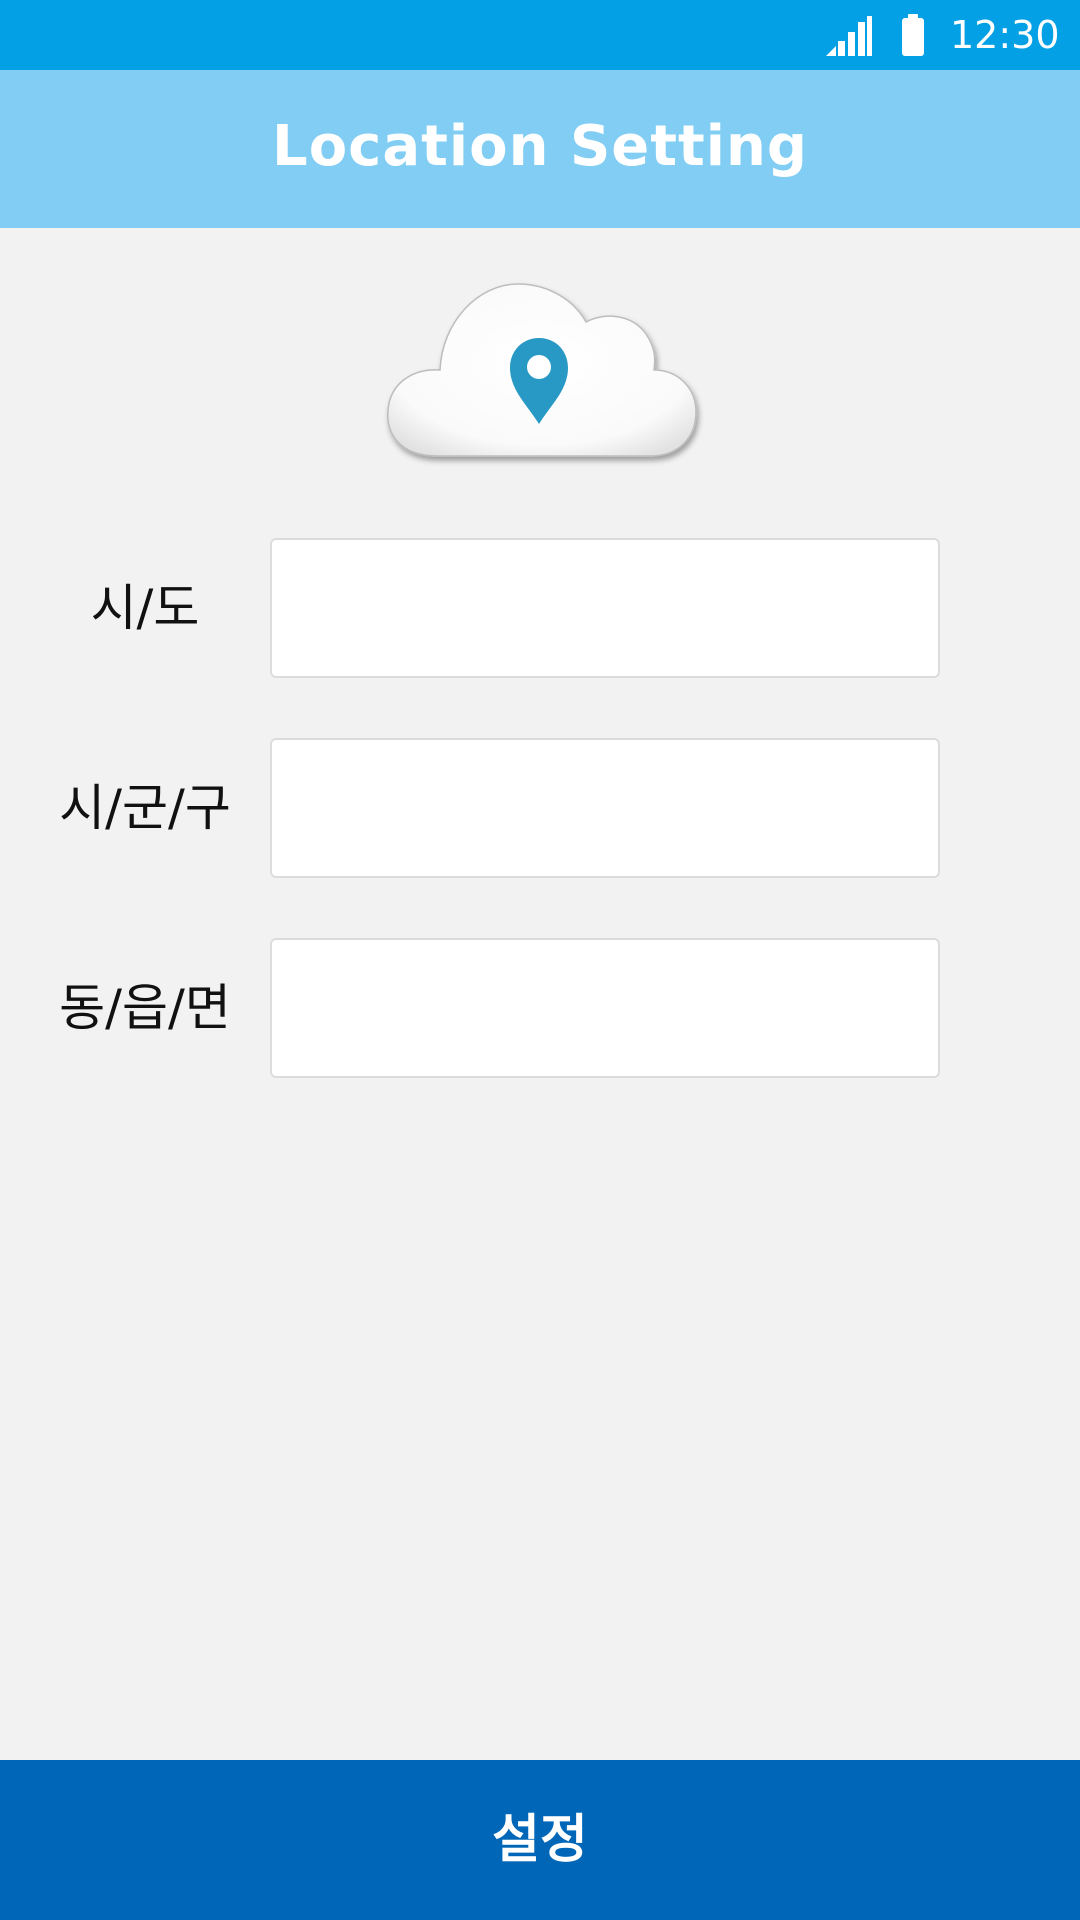  What do you see at coordinates (540, 35) in the screenshot?
I see `status-bar: 12:30` at bounding box center [540, 35].